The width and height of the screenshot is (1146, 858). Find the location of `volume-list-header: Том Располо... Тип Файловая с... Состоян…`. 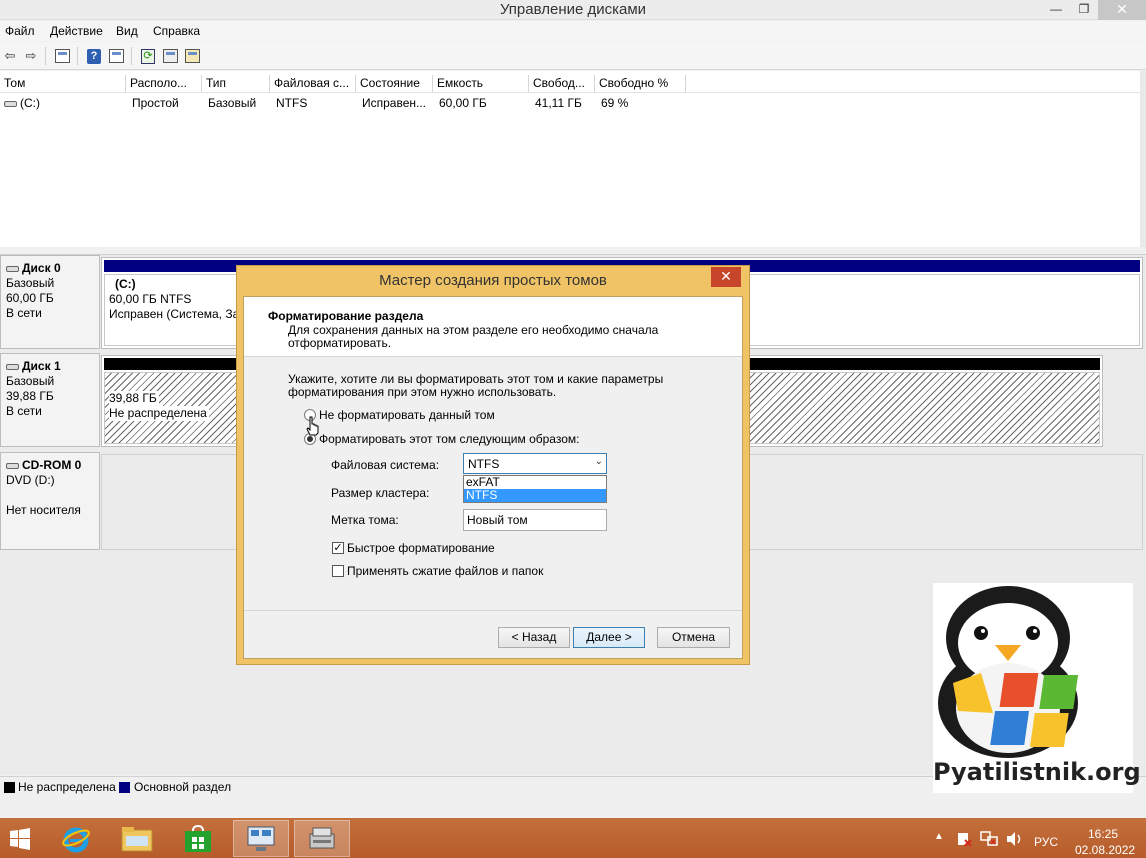

volume-list-header: Том Располо... Тип Файловая с... Состоян… is located at coordinates (573, 82).